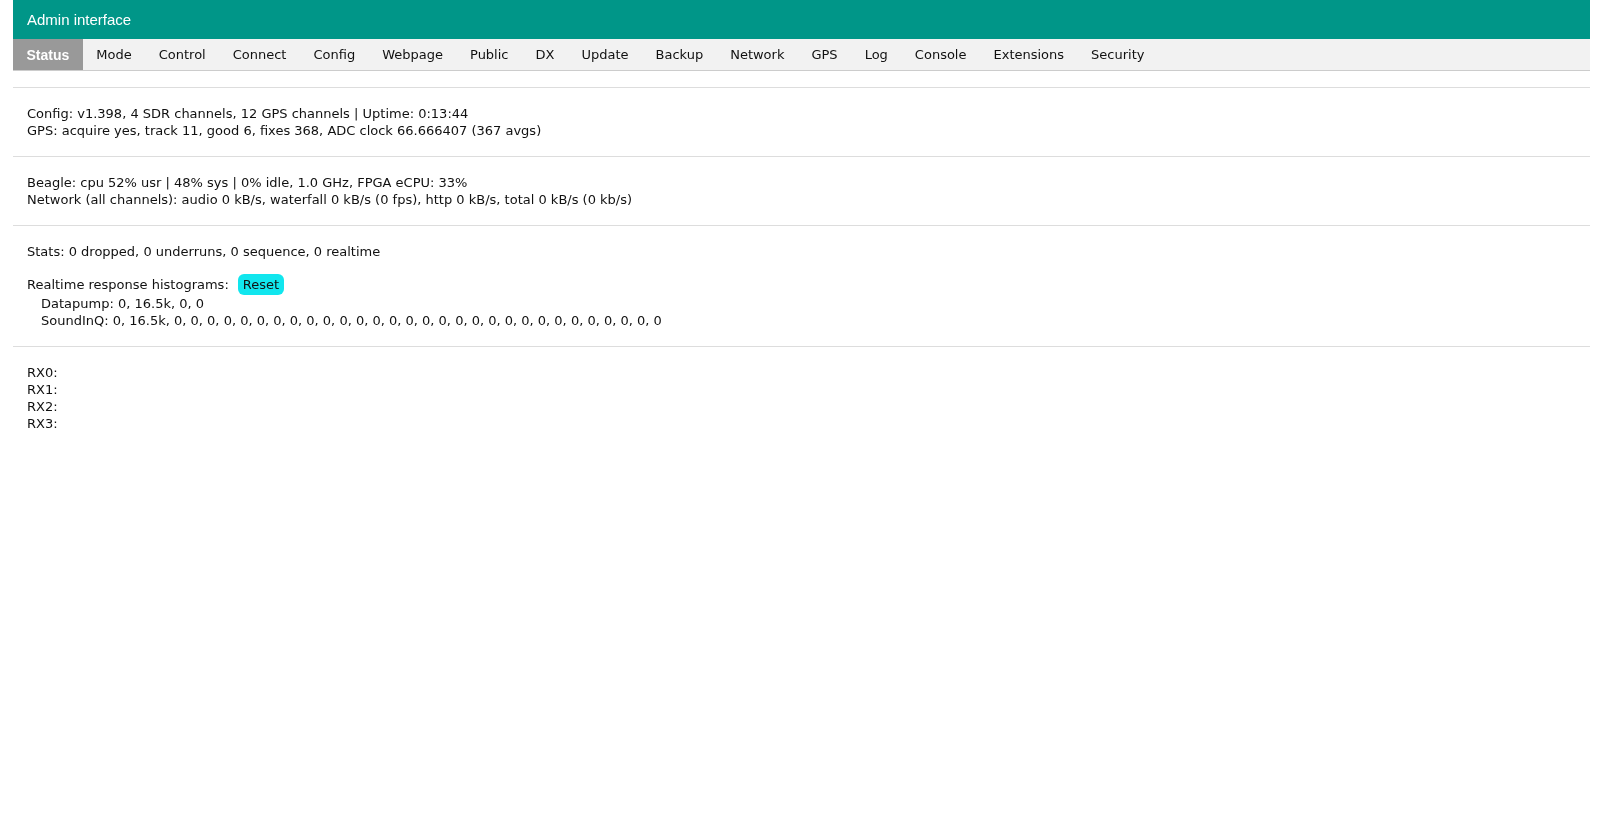 This screenshot has height=839, width=1600. What do you see at coordinates (43, 406) in the screenshot?
I see `status-text: RX2:` at bounding box center [43, 406].